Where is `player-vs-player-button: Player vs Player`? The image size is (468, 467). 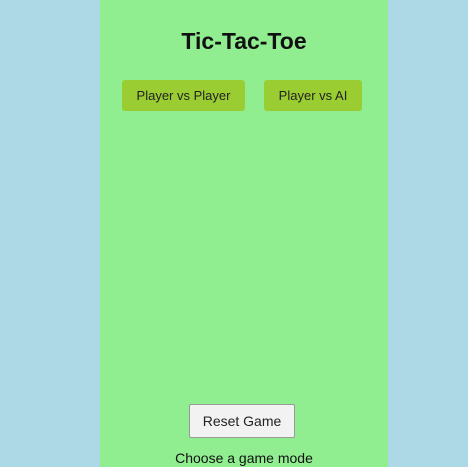 player-vs-player-button: Player vs Player is located at coordinates (183, 95).